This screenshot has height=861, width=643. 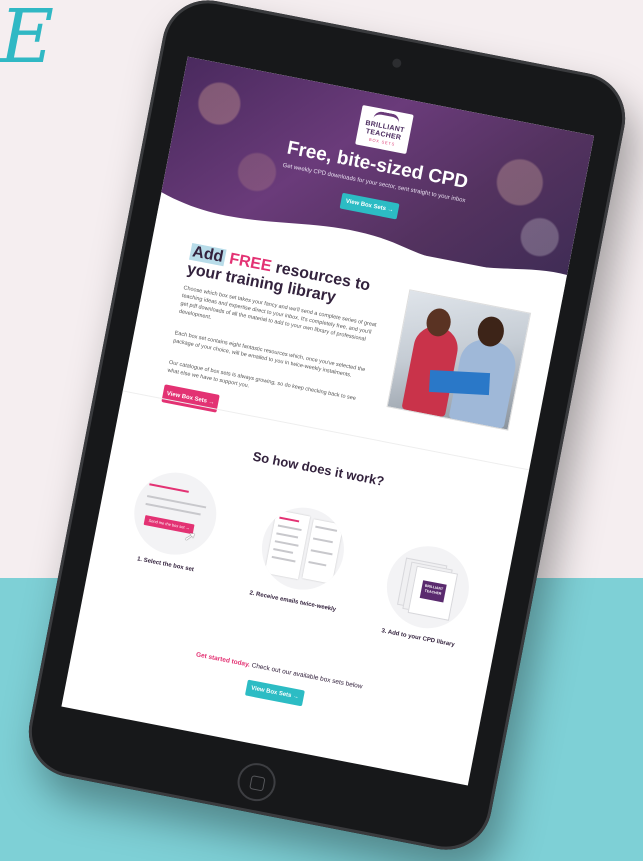 I want to click on step-1-label: 1. Select the box set, so click(x=165, y=565).